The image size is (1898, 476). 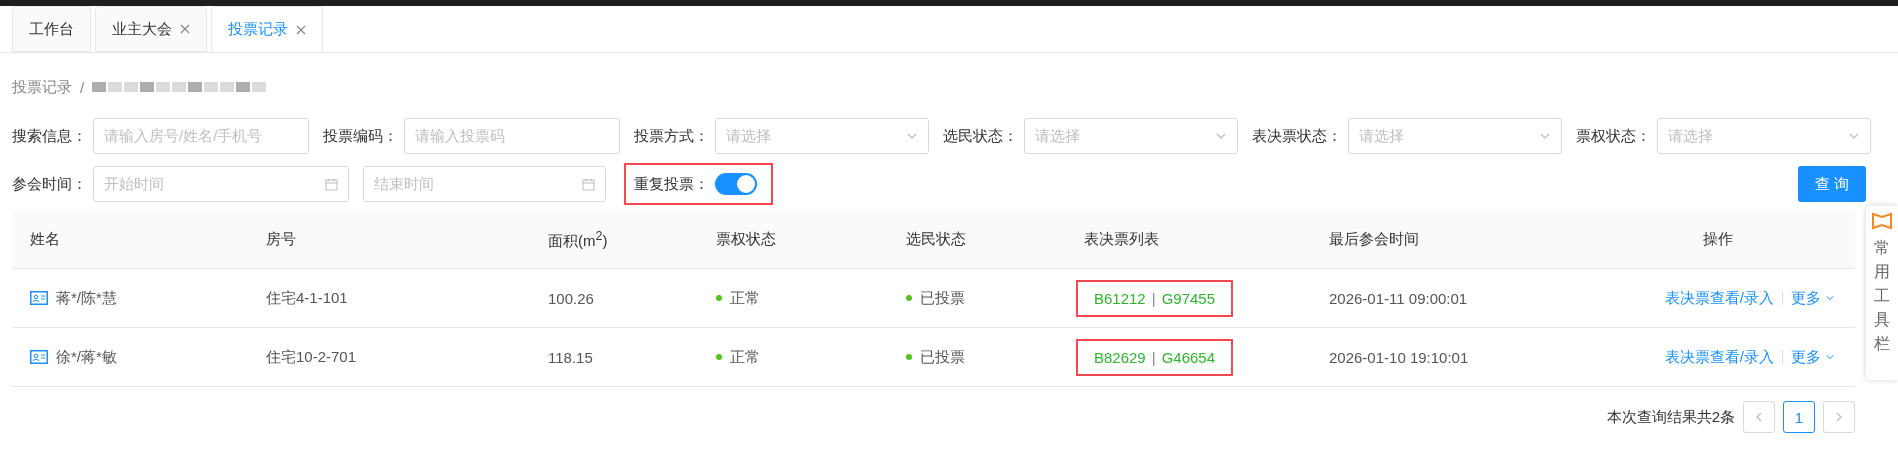 I want to click on table-cell-text: 118.15, so click(x=570, y=357).